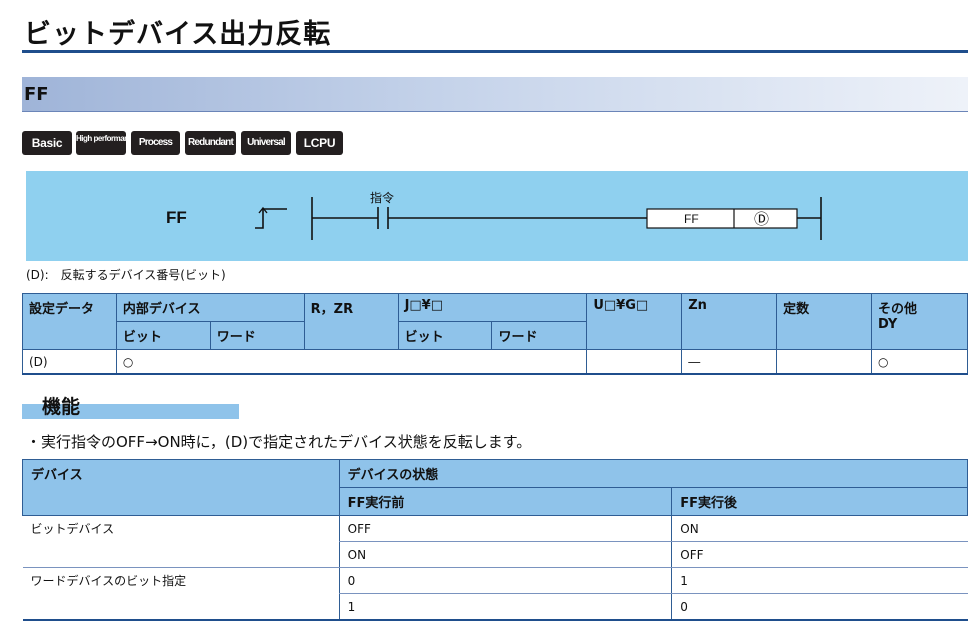  What do you see at coordinates (69, 321) in the screenshot?
I see `header-setting-data: 設定データ` at bounding box center [69, 321].